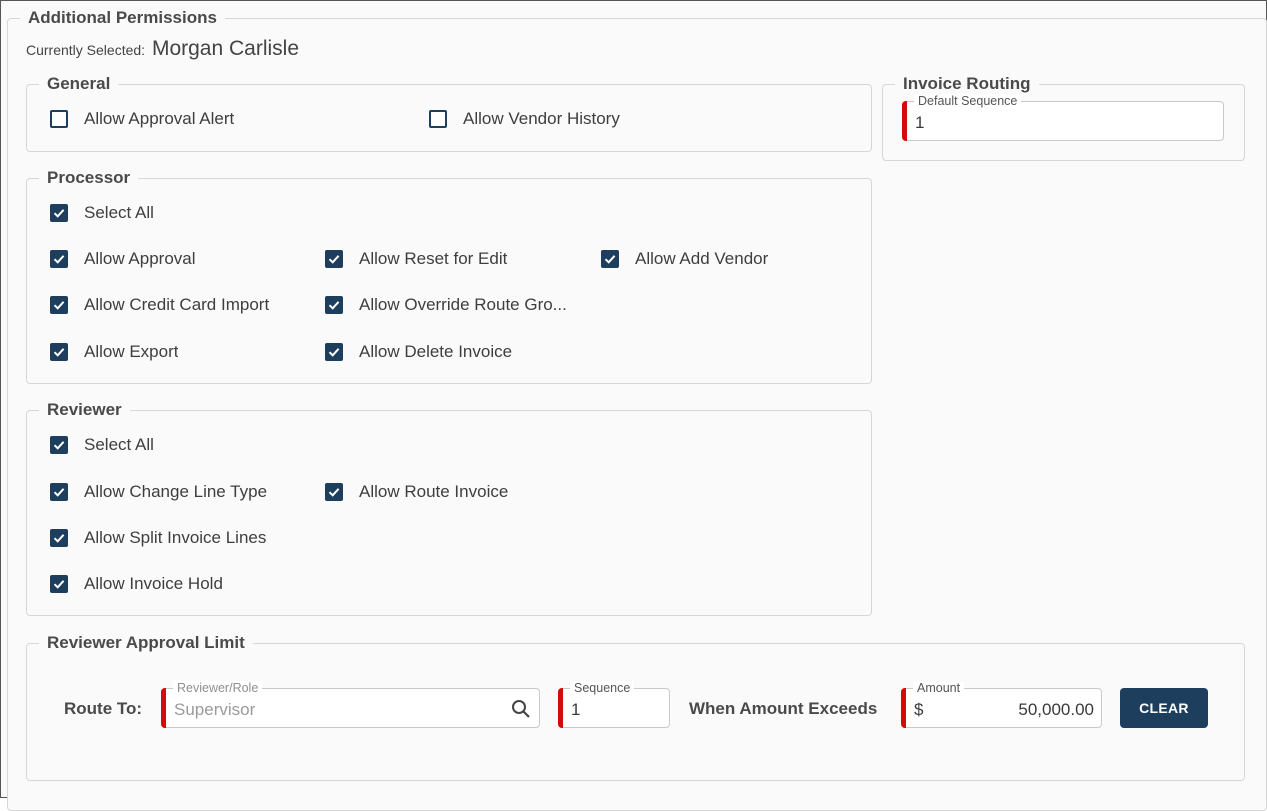 Image resolution: width=1267 pixels, height=811 pixels. What do you see at coordinates (102, 445) in the screenshot?
I see `reviewer-select-all-checkbox: Select All` at bounding box center [102, 445].